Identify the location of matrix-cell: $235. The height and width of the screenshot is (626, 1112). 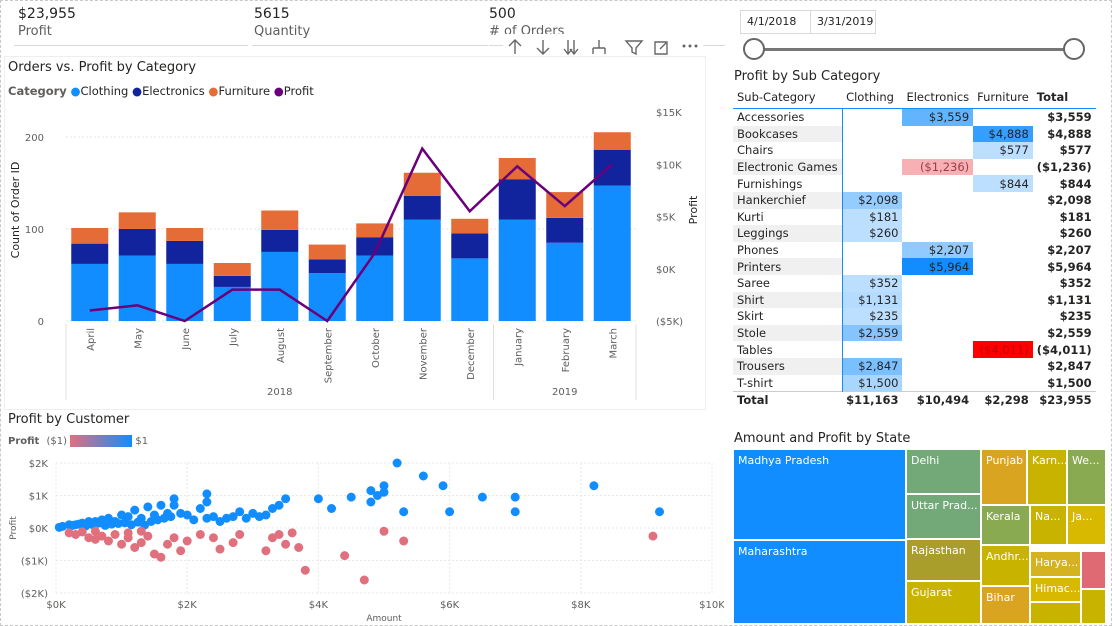
(872, 316).